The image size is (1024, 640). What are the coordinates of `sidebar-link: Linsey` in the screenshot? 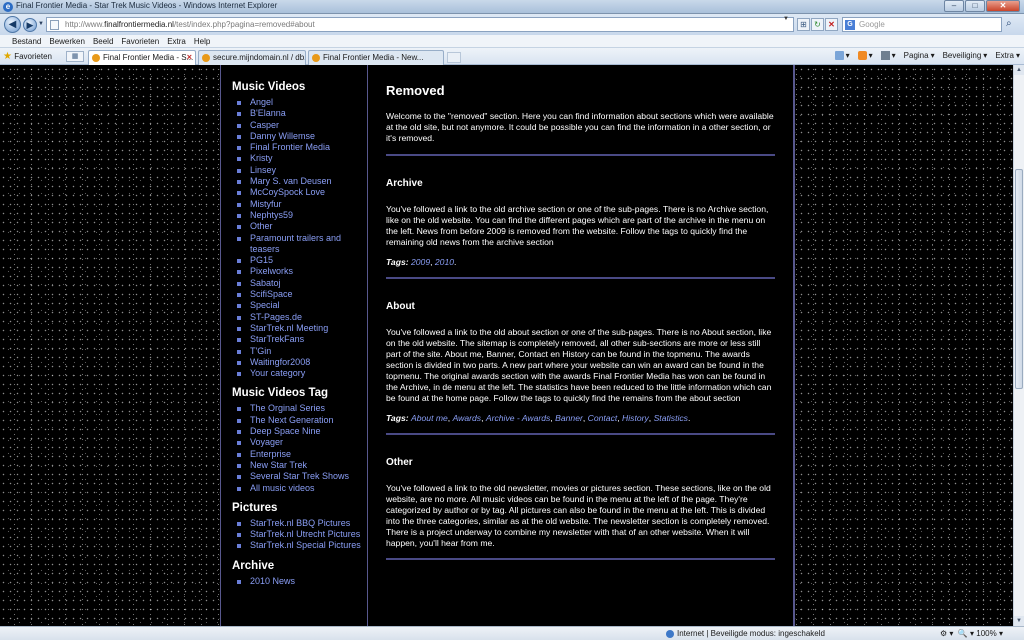 It's located at (299, 170).